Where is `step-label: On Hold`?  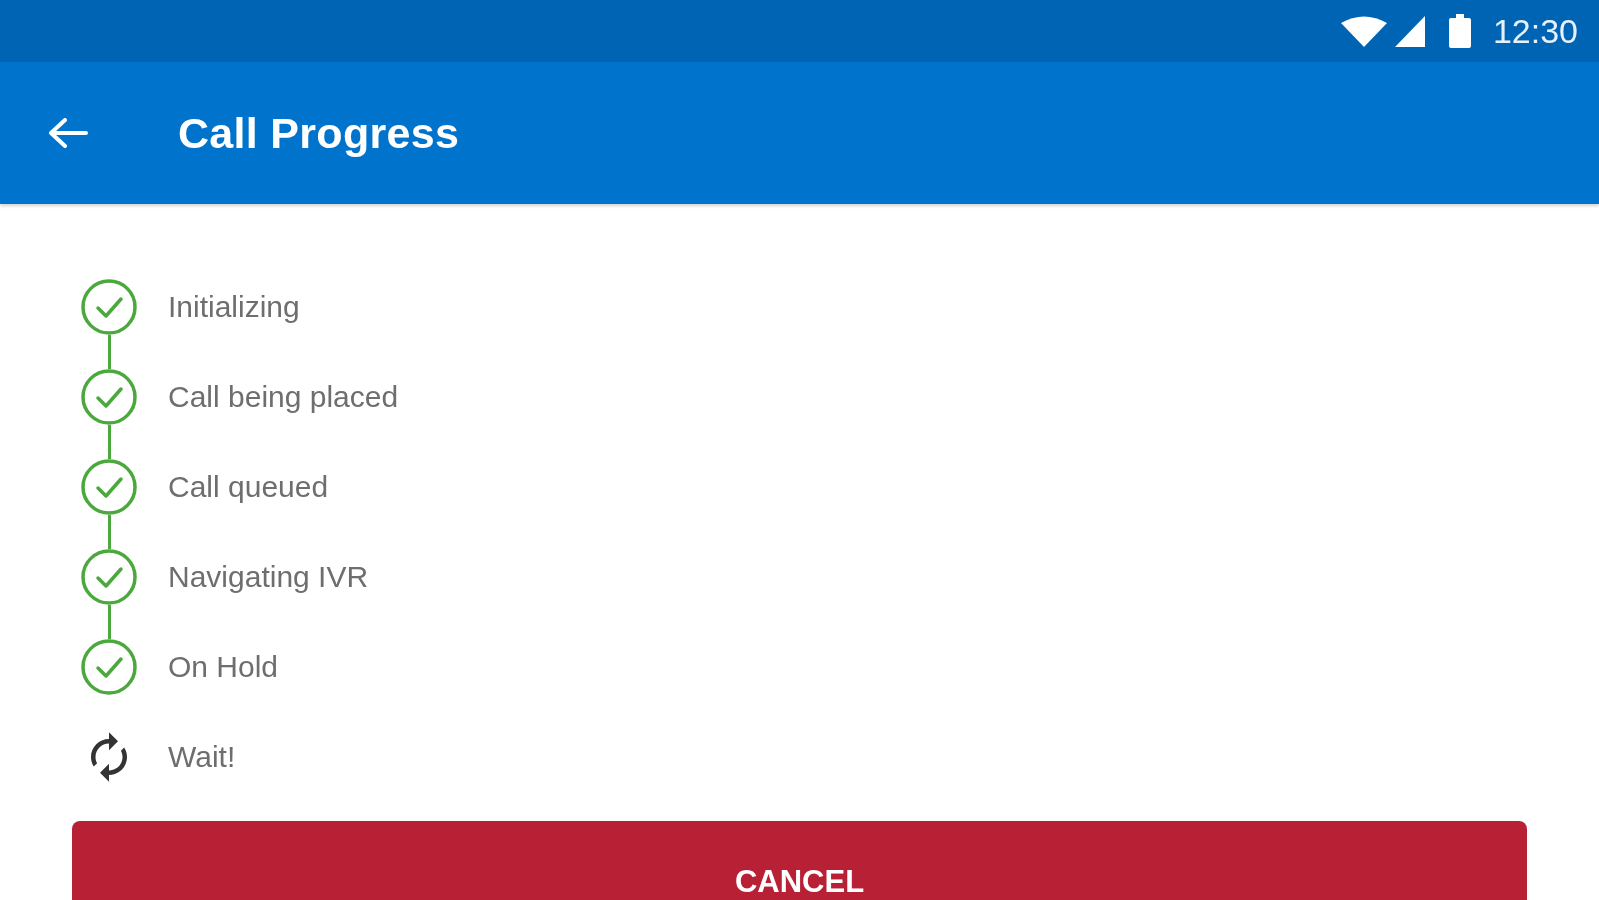 step-label: On Hold is located at coordinates (223, 667).